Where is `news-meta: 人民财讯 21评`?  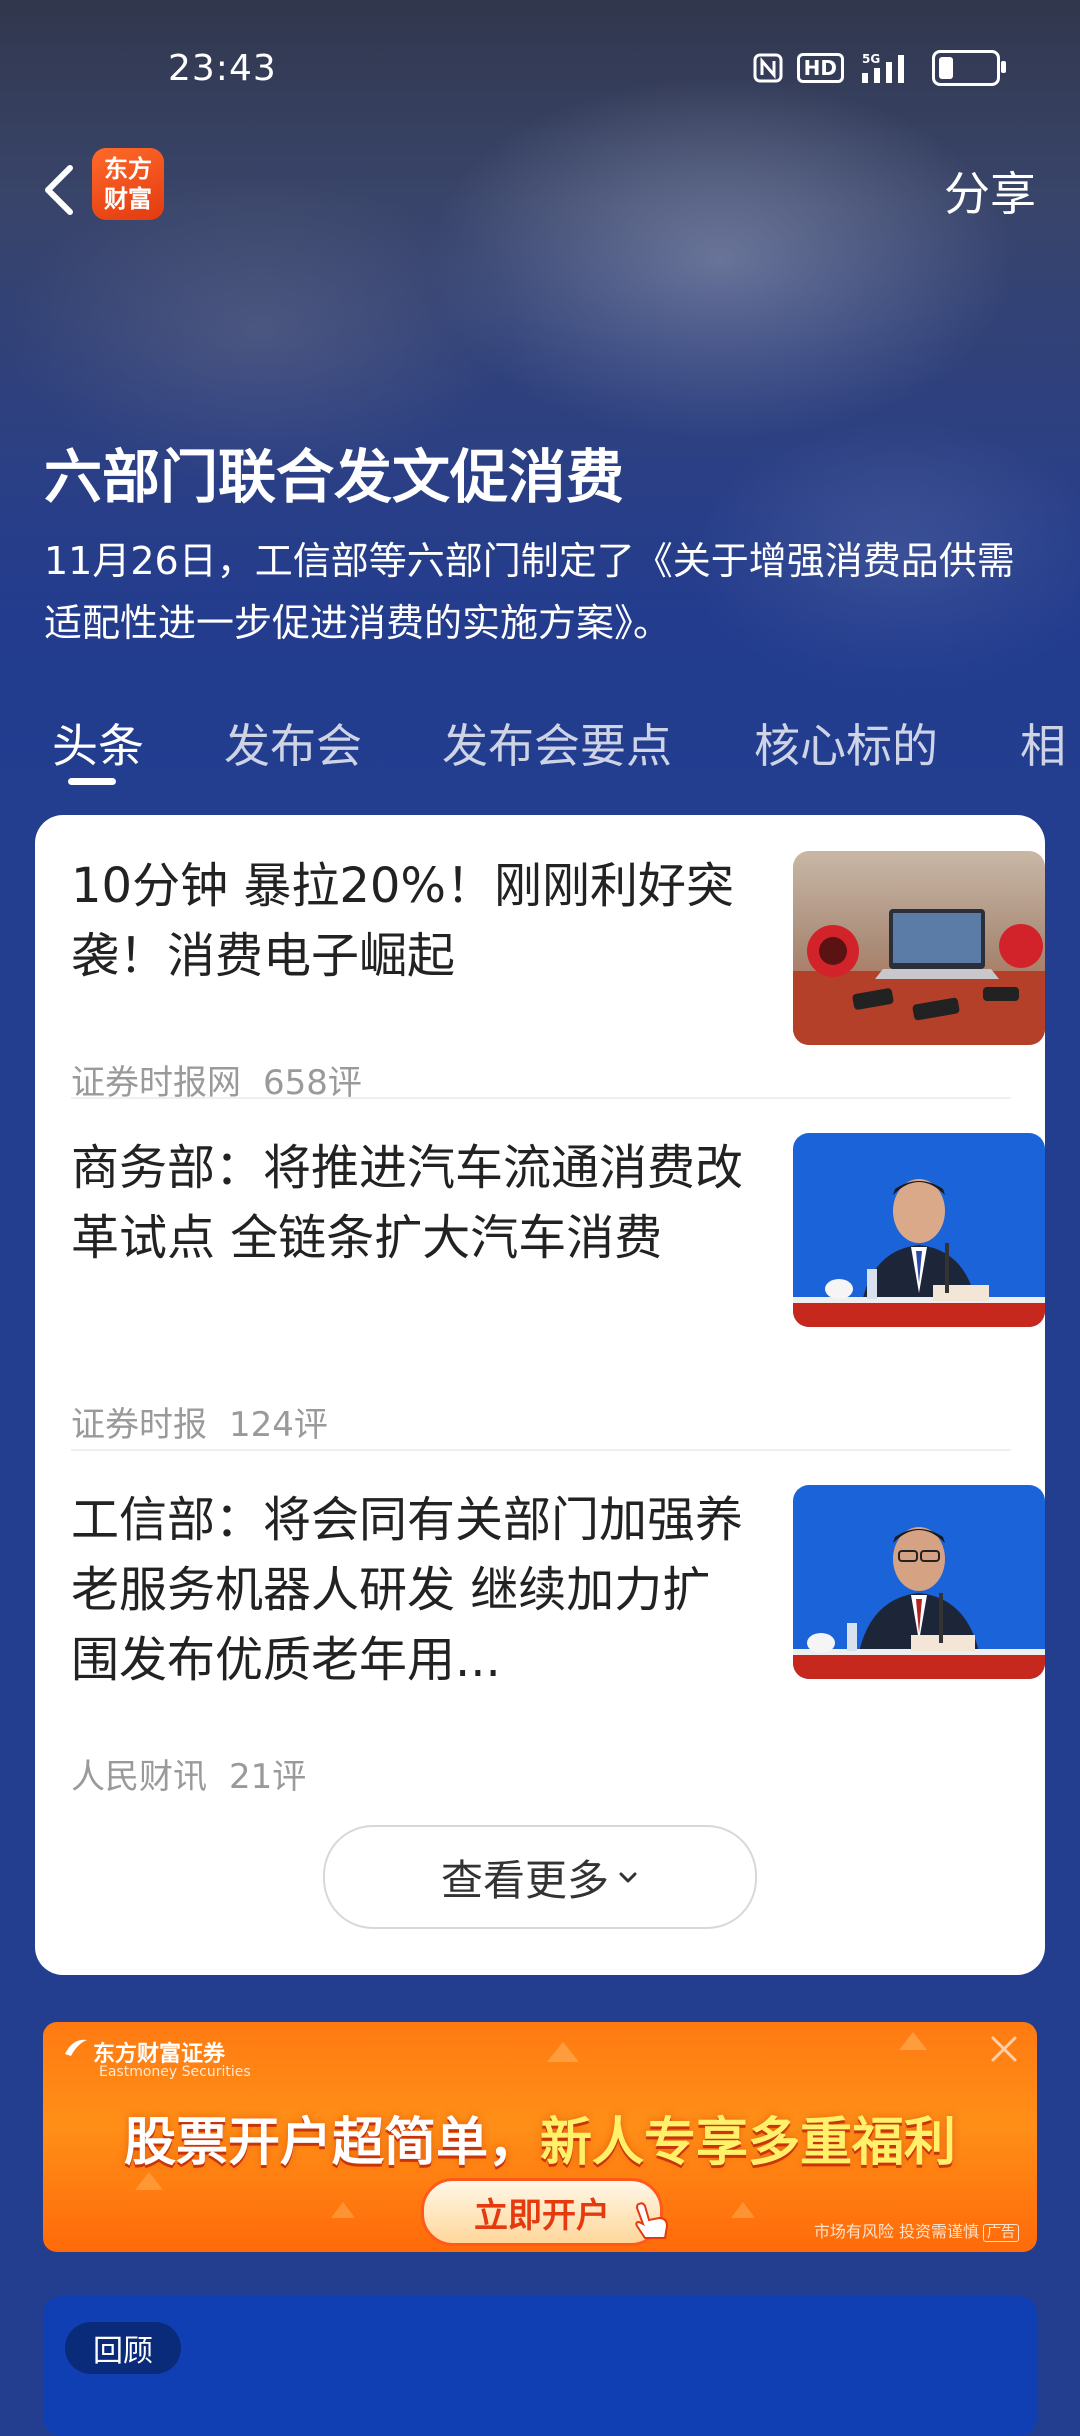 news-meta: 人民财讯 21评 is located at coordinates (188, 1773).